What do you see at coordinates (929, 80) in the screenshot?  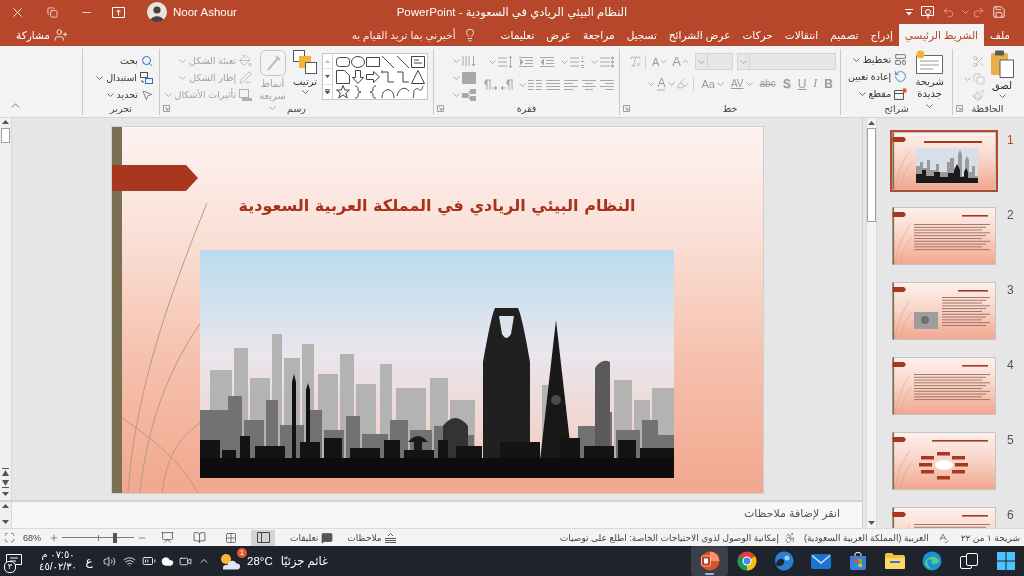 I see `new-slide-button: شريحة جديدة` at bounding box center [929, 80].